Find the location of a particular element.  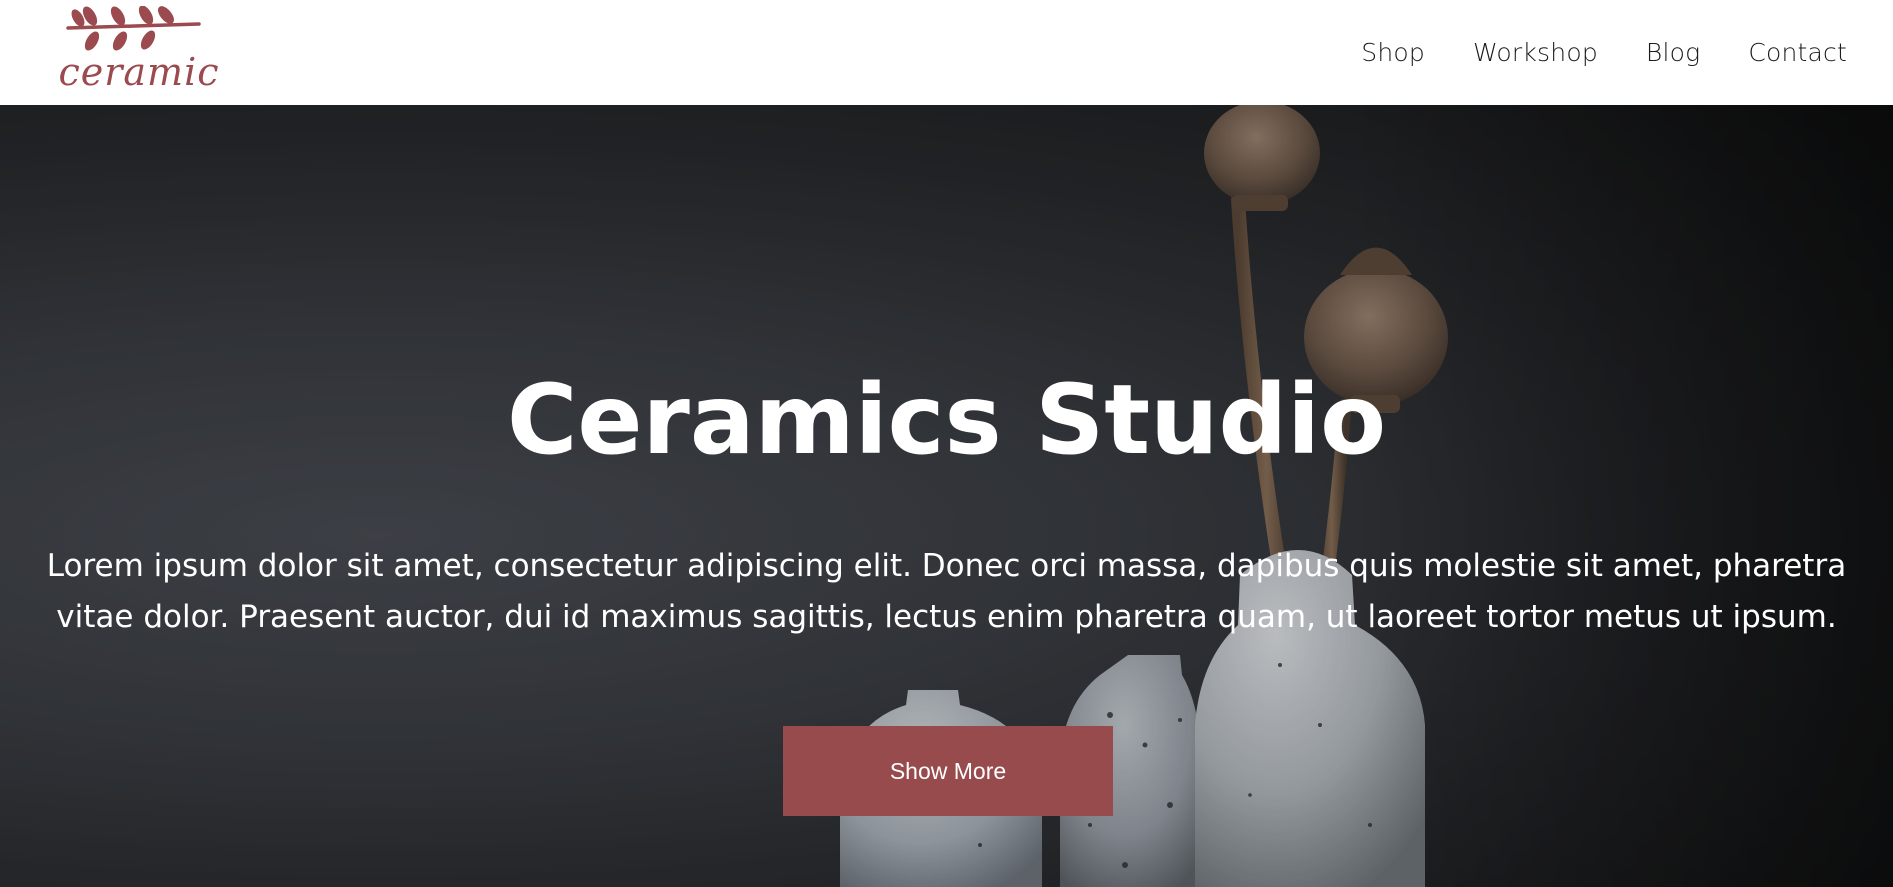

site-header: ceramic Shop Workshop Blog Contact is located at coordinates (946, 52).